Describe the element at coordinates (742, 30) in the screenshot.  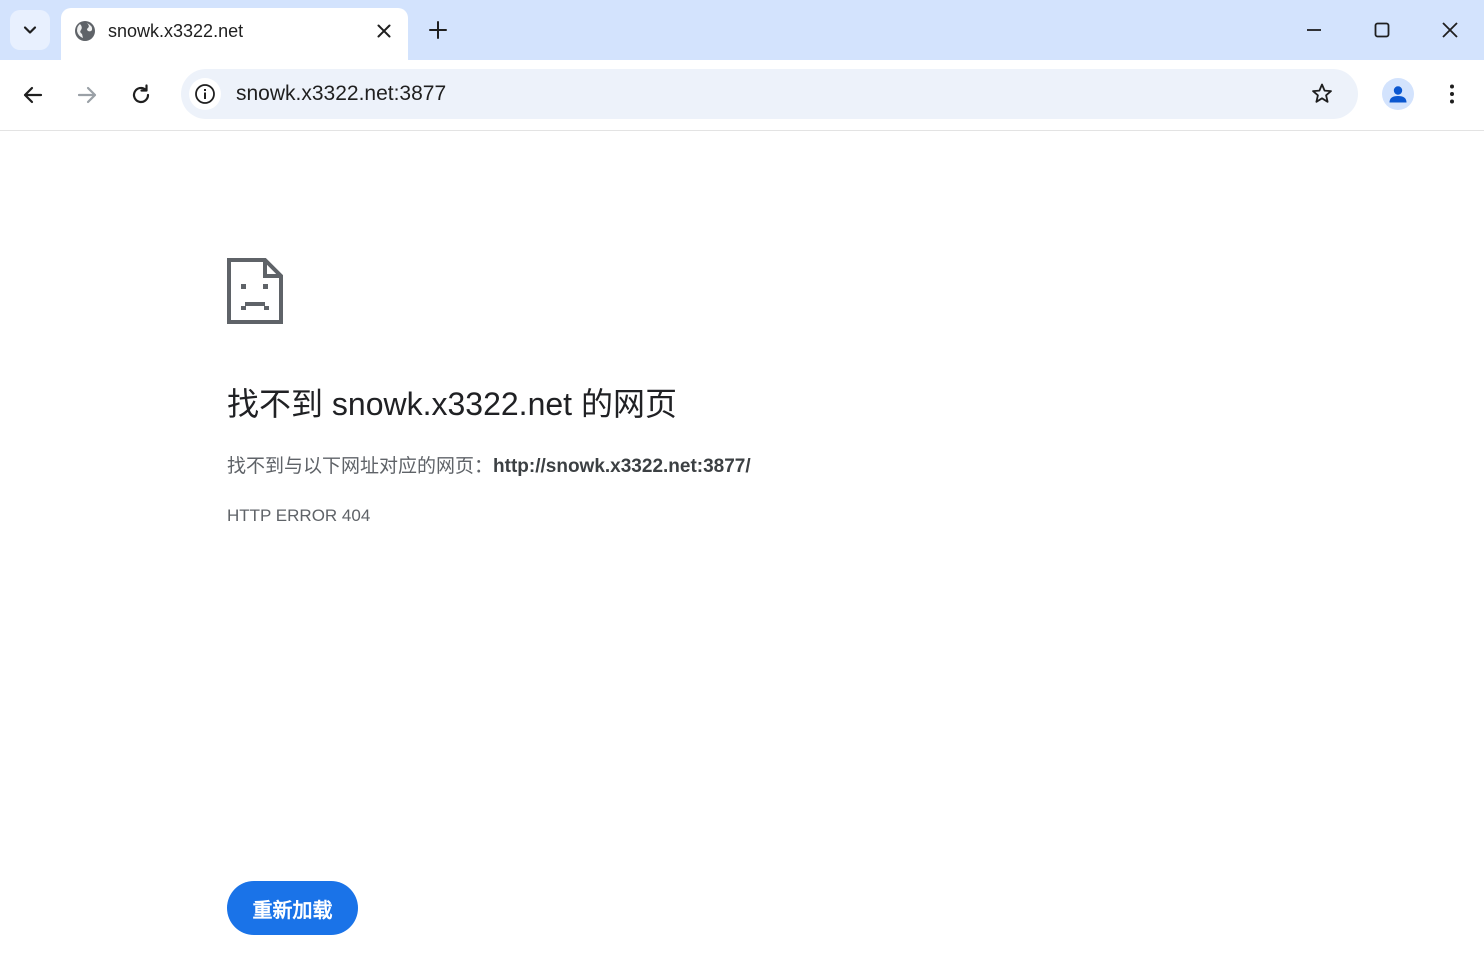
I see `title-bar: snowk.x3322.net` at that location.